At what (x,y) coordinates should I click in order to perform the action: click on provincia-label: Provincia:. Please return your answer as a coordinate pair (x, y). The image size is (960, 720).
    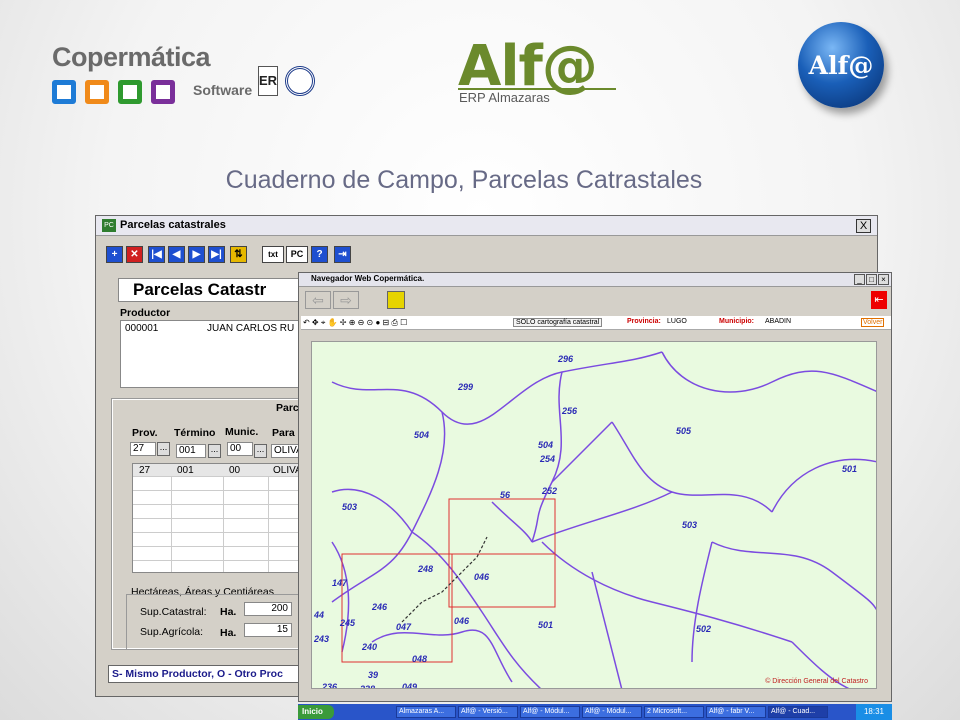
    Looking at the image, I should click on (644, 321).